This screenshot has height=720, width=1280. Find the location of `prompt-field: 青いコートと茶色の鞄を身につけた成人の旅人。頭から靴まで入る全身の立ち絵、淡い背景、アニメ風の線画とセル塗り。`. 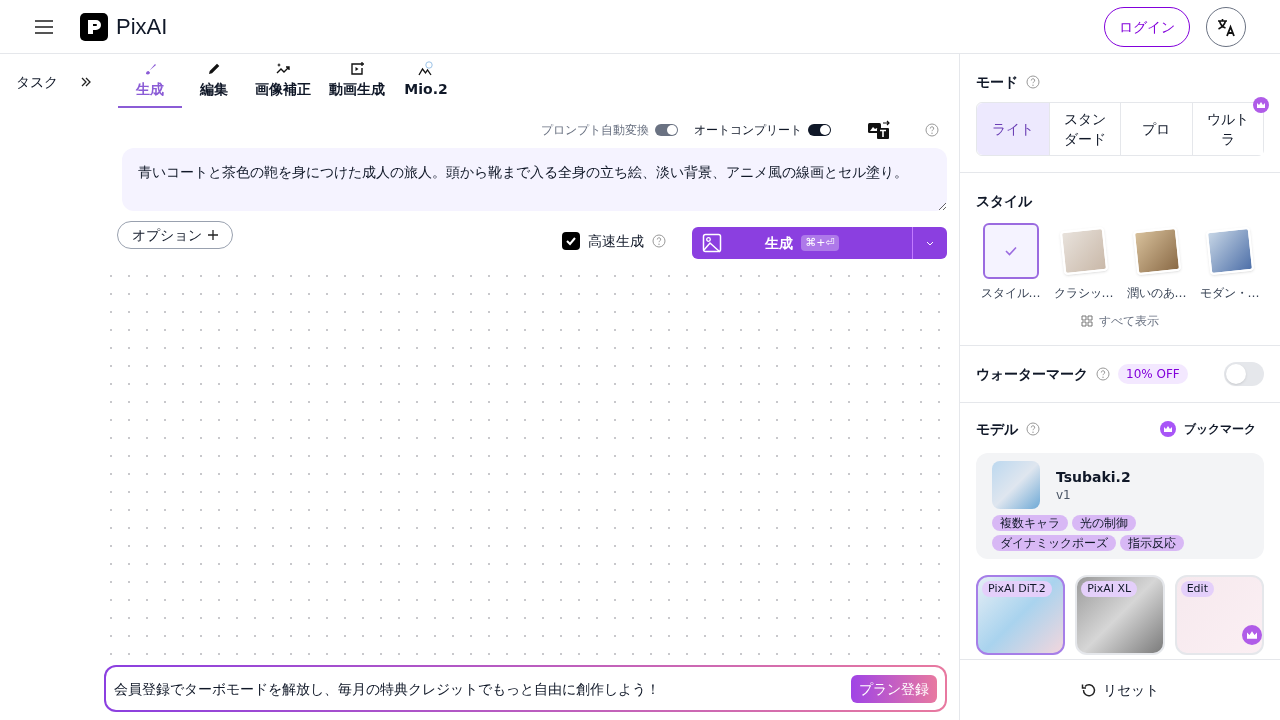

prompt-field: 青いコートと茶色の鞄を身につけた成人の旅人。頭から靴まで入る全身の立ち絵、淡い背景、アニメ風の線画とセル塗り。 is located at coordinates (534, 179).